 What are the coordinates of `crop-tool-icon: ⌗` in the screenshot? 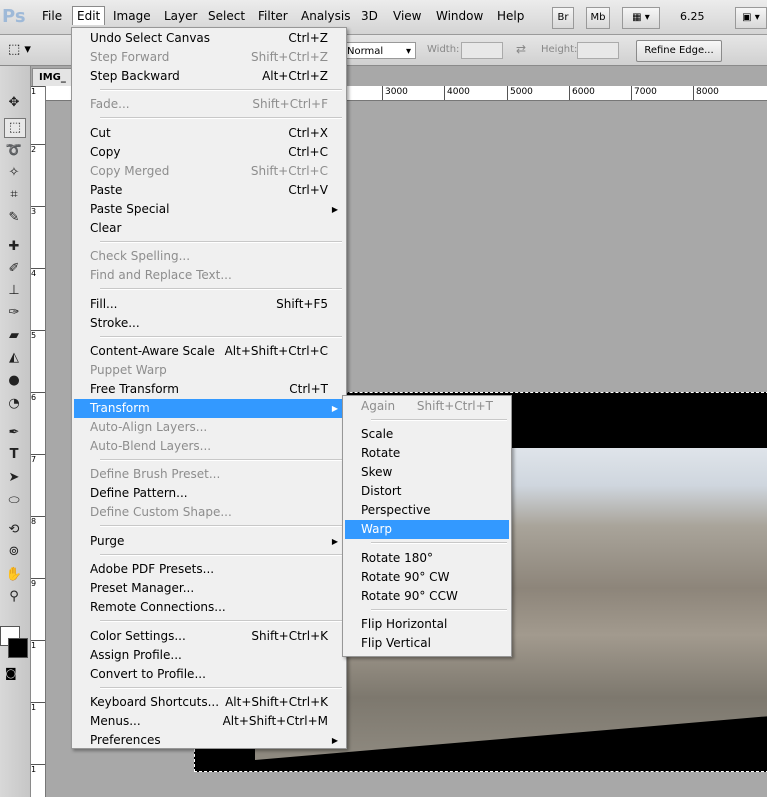 It's located at (14, 195).